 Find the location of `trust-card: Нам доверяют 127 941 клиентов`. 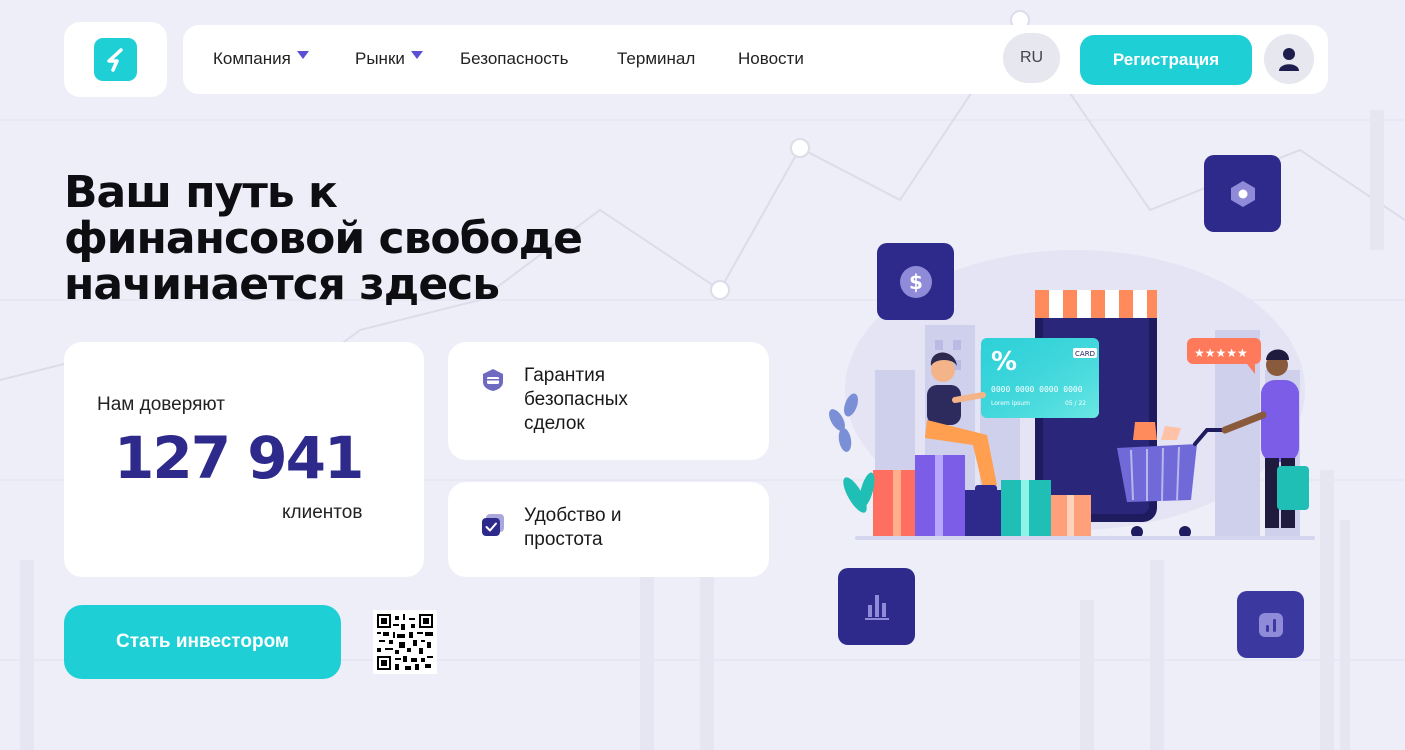

trust-card: Нам доверяют 127 941 клиентов is located at coordinates (244, 459).